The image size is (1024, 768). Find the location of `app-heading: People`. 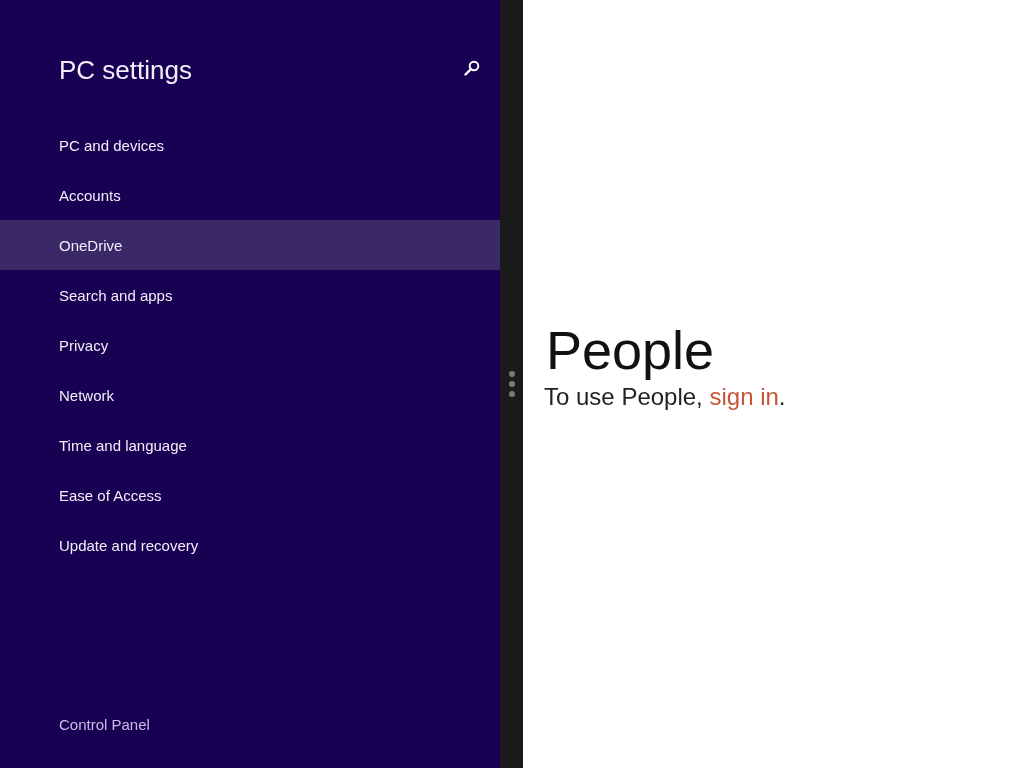

app-heading: People is located at coordinates (631, 350).